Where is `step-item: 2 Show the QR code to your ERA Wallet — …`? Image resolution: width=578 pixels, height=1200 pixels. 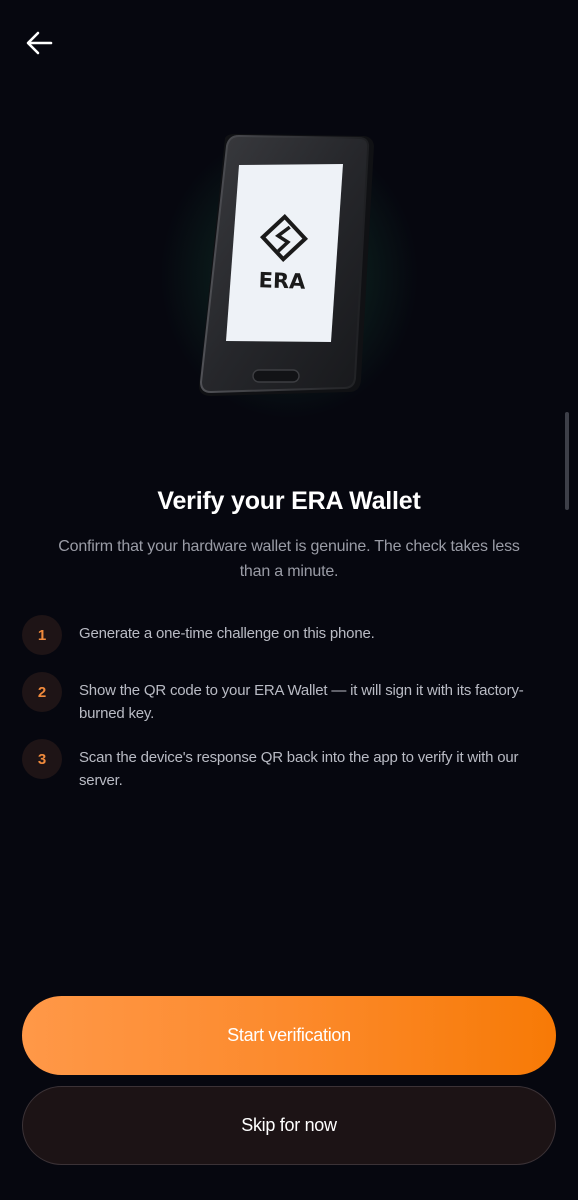
step-item: 2 Show the QR code to your ERA Wallet — … is located at coordinates (278, 698).